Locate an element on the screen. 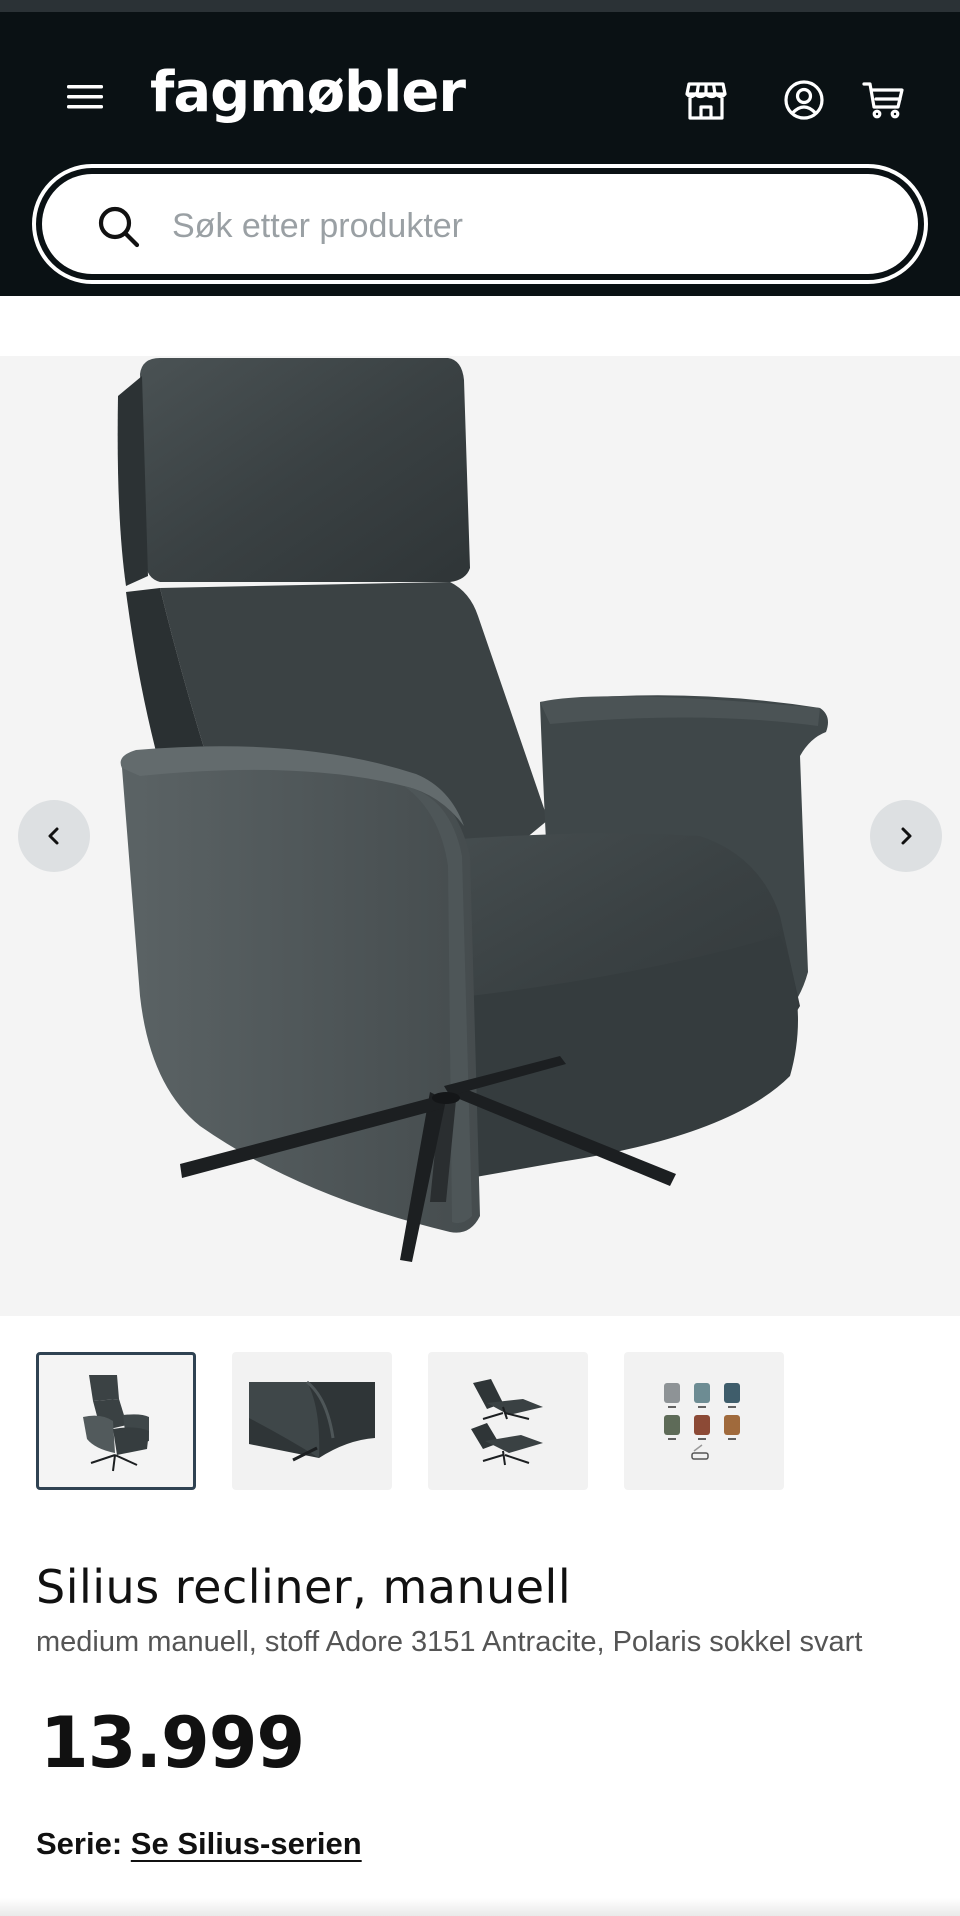 The width and height of the screenshot is (960, 1916). account-icon is located at coordinates (804, 100).